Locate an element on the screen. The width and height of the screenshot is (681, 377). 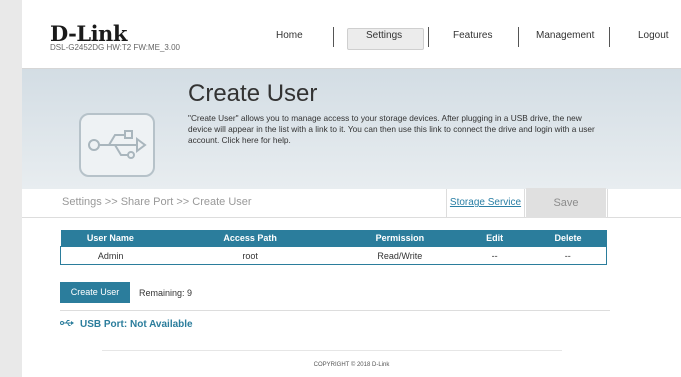
breadcrumb: Settings >> Share Port >> Create User is located at coordinates (157, 202).